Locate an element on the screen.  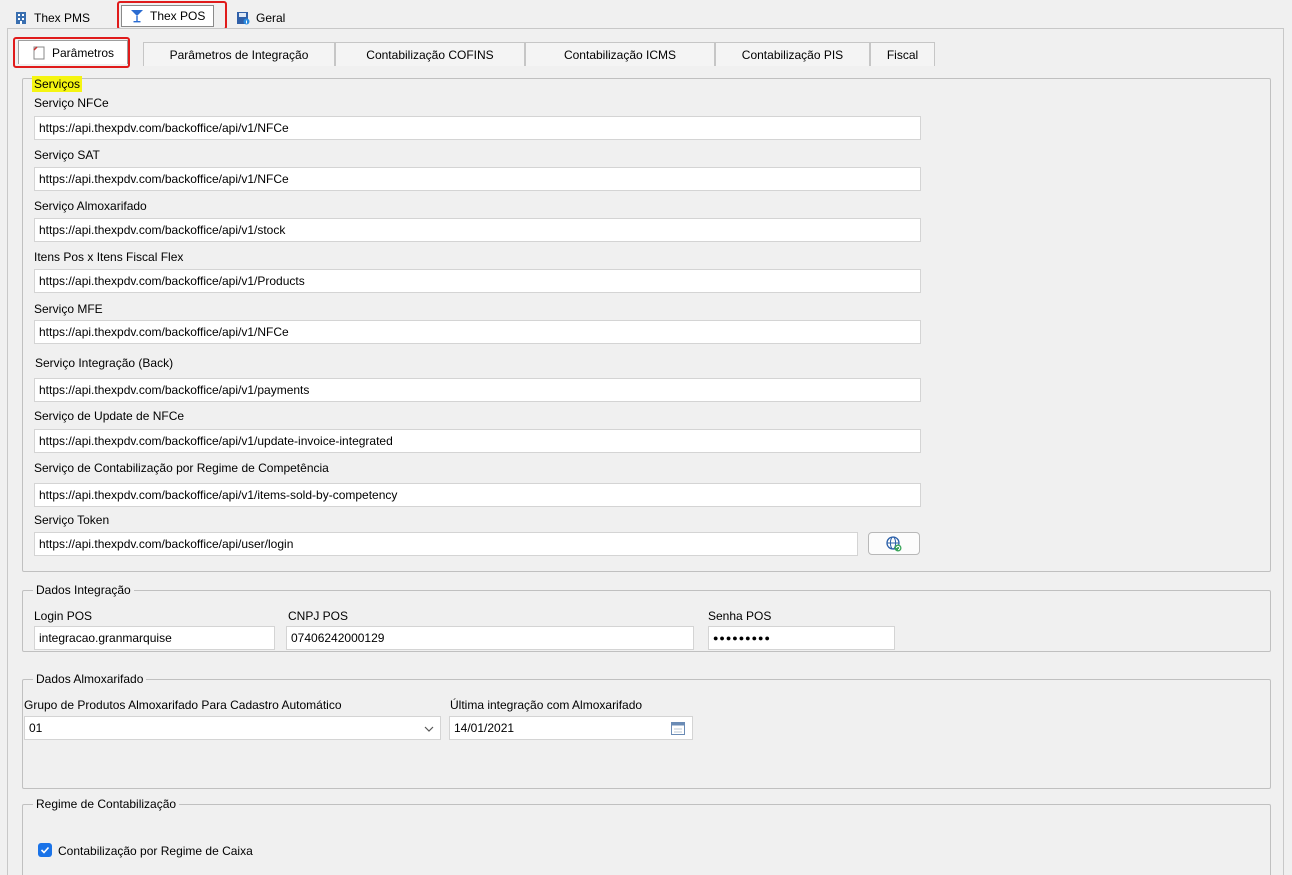
cnpj-pos-label: CNPJ POS is located at coordinates (318, 616).